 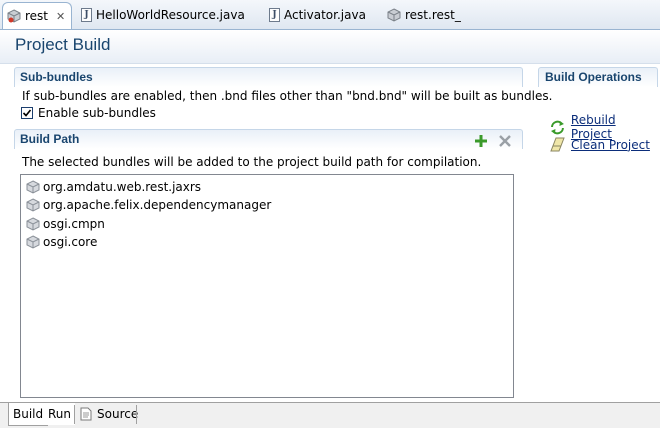 I want to click on form-header: Project Build, so click(x=330, y=47).